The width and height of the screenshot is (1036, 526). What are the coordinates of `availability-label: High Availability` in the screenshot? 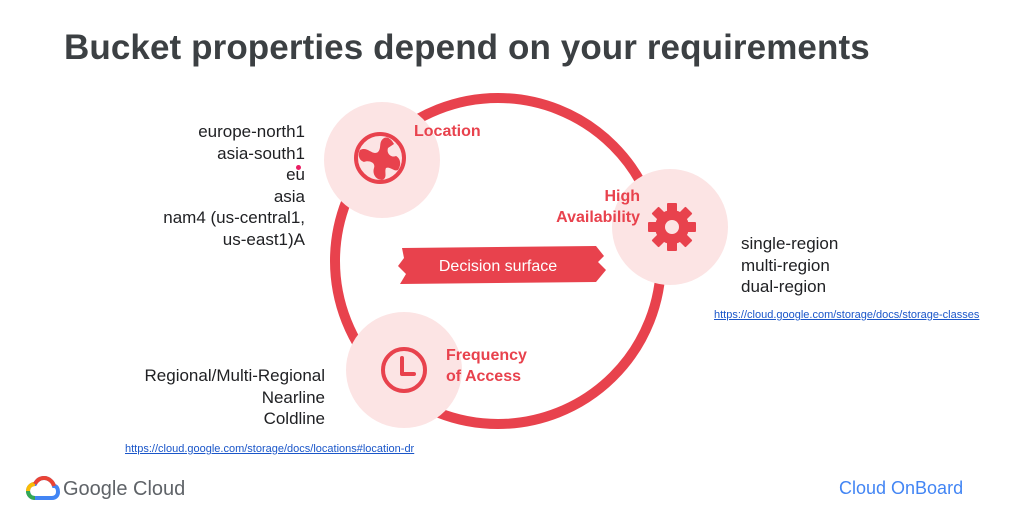 It's located at (590, 207).